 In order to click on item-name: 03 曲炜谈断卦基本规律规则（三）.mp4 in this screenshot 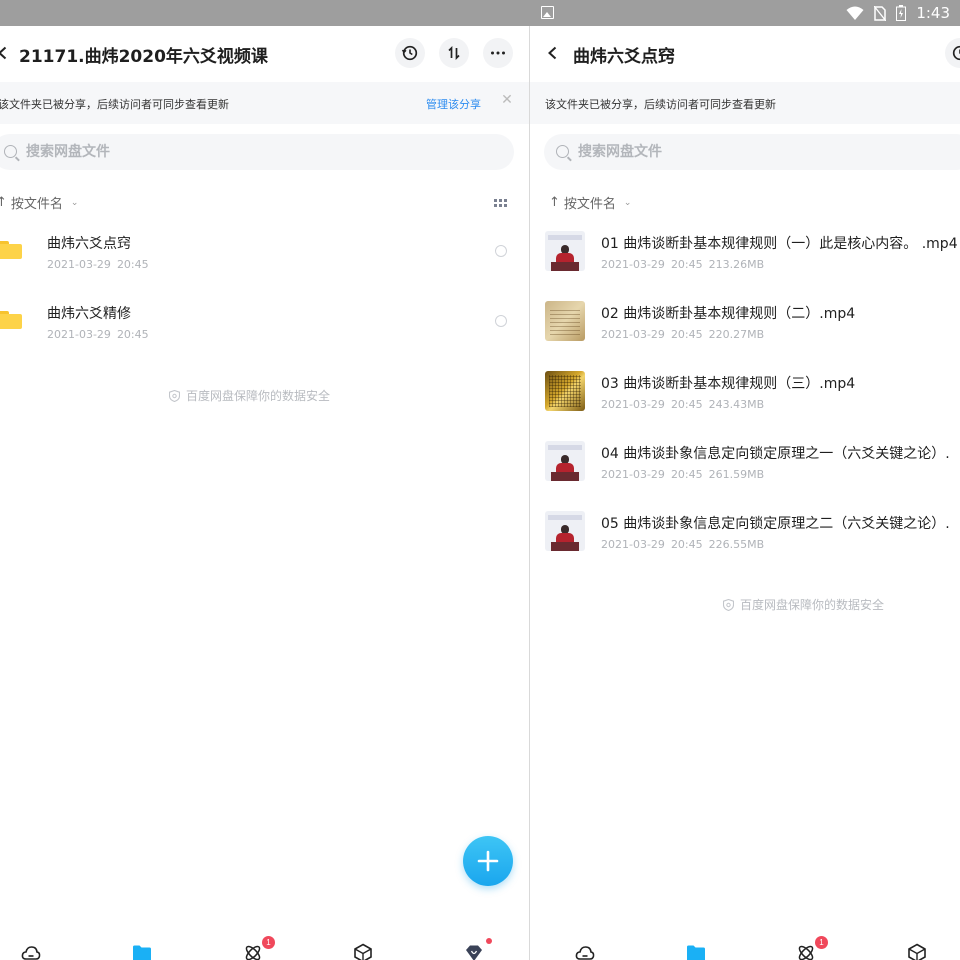, I will do `click(728, 384)`.